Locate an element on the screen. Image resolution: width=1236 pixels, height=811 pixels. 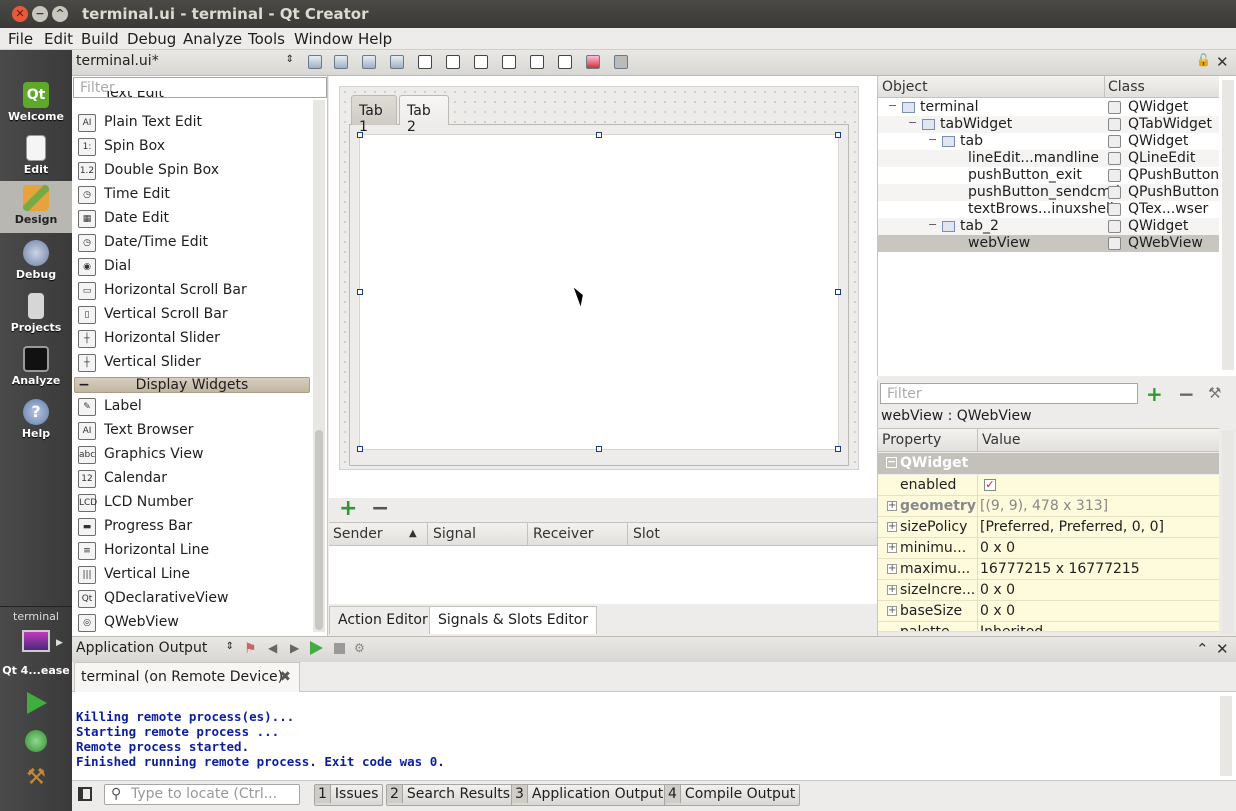
object-tree-row: webView QWebView is located at coordinates (1048, 243).